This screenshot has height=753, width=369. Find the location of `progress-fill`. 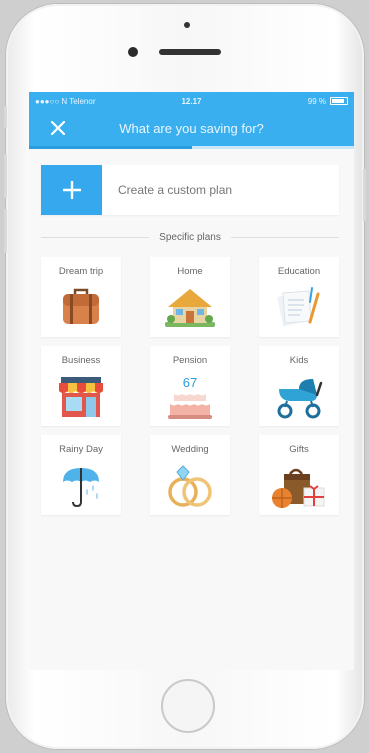

progress-fill is located at coordinates (110, 147).